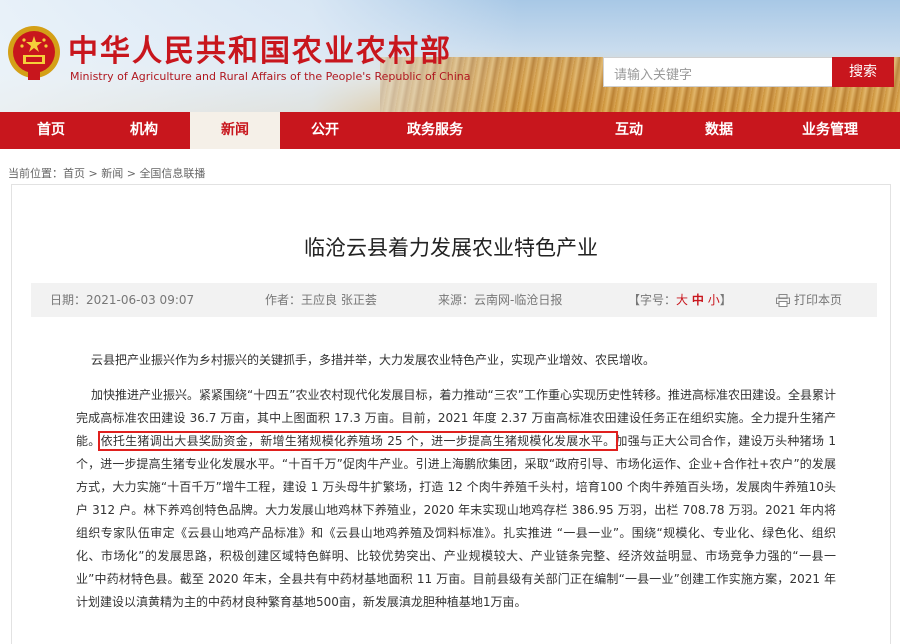 The image size is (900, 644). I want to click on breadcrumb-prefix: 当前位置：, so click(35, 173).